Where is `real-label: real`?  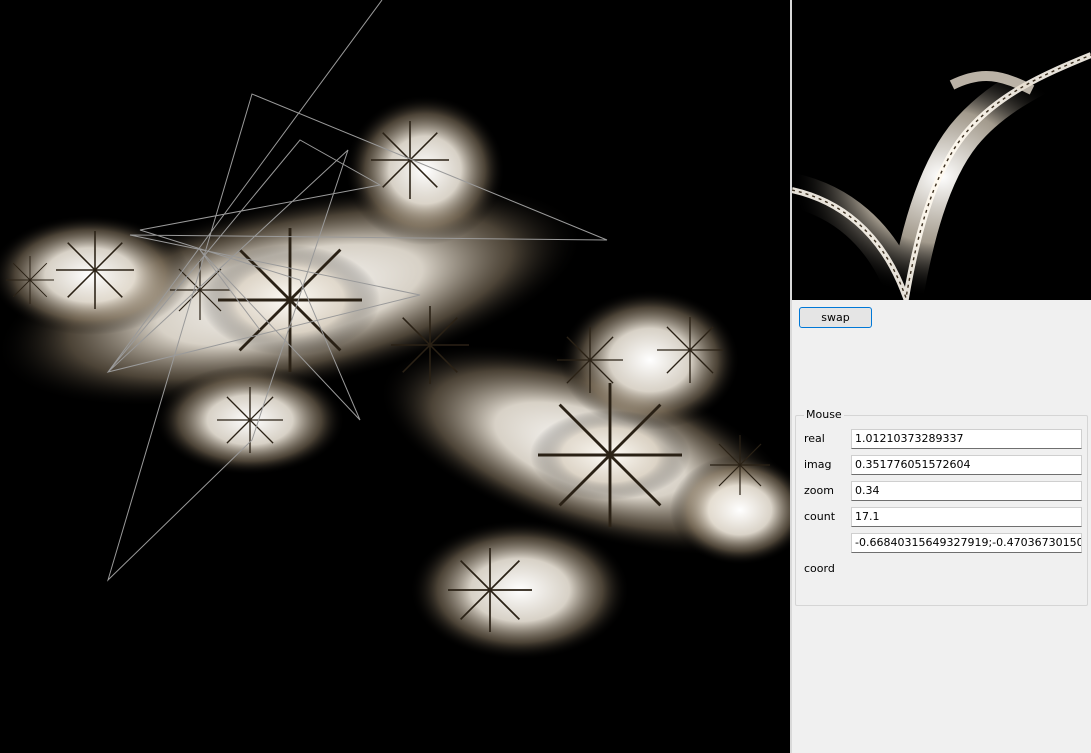
real-label: real is located at coordinates (814, 438).